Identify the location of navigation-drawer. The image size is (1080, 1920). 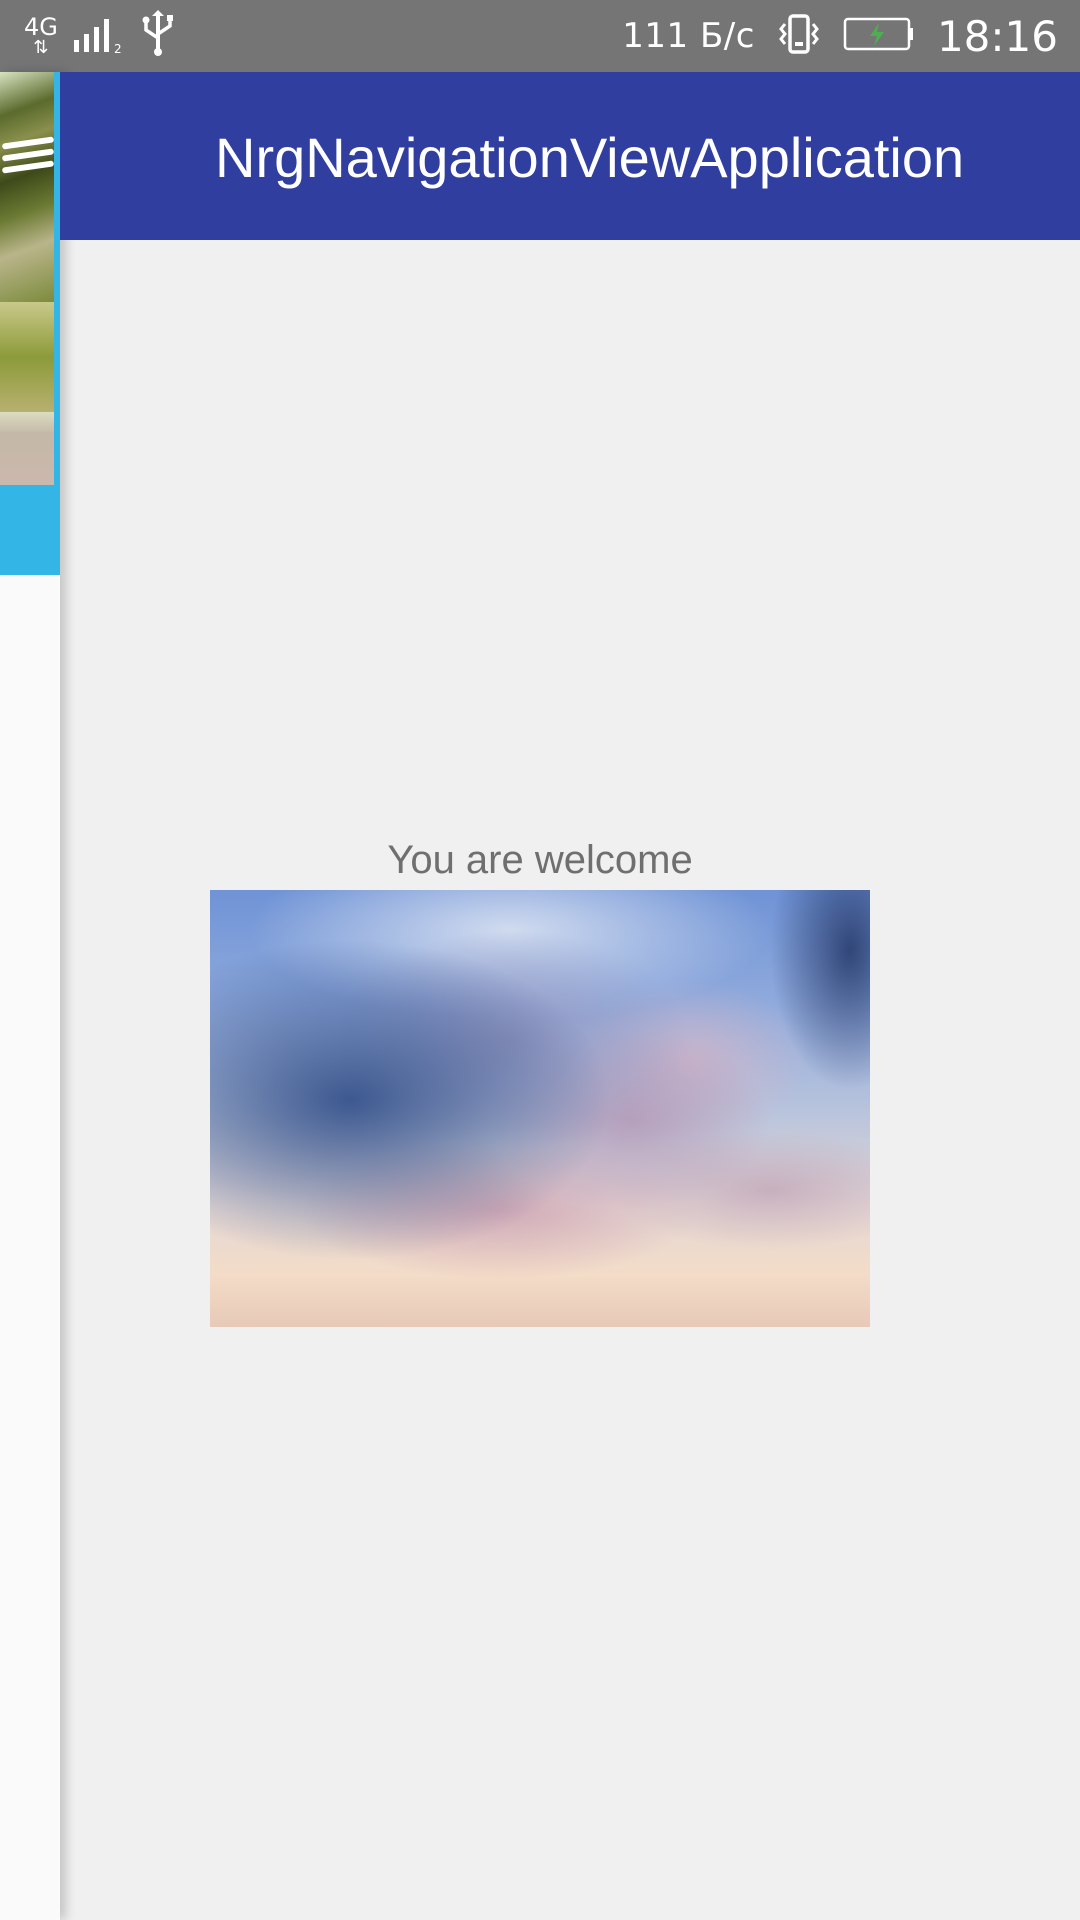
(30, 996).